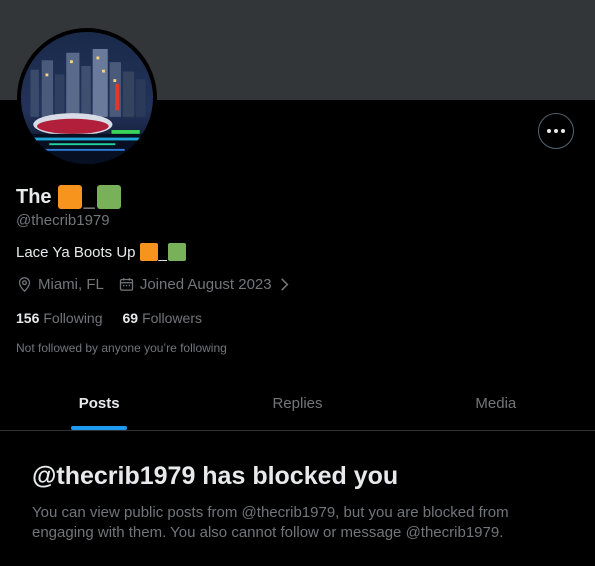 The width and height of the screenshot is (595, 566). I want to click on tab-media: Media, so click(496, 403).